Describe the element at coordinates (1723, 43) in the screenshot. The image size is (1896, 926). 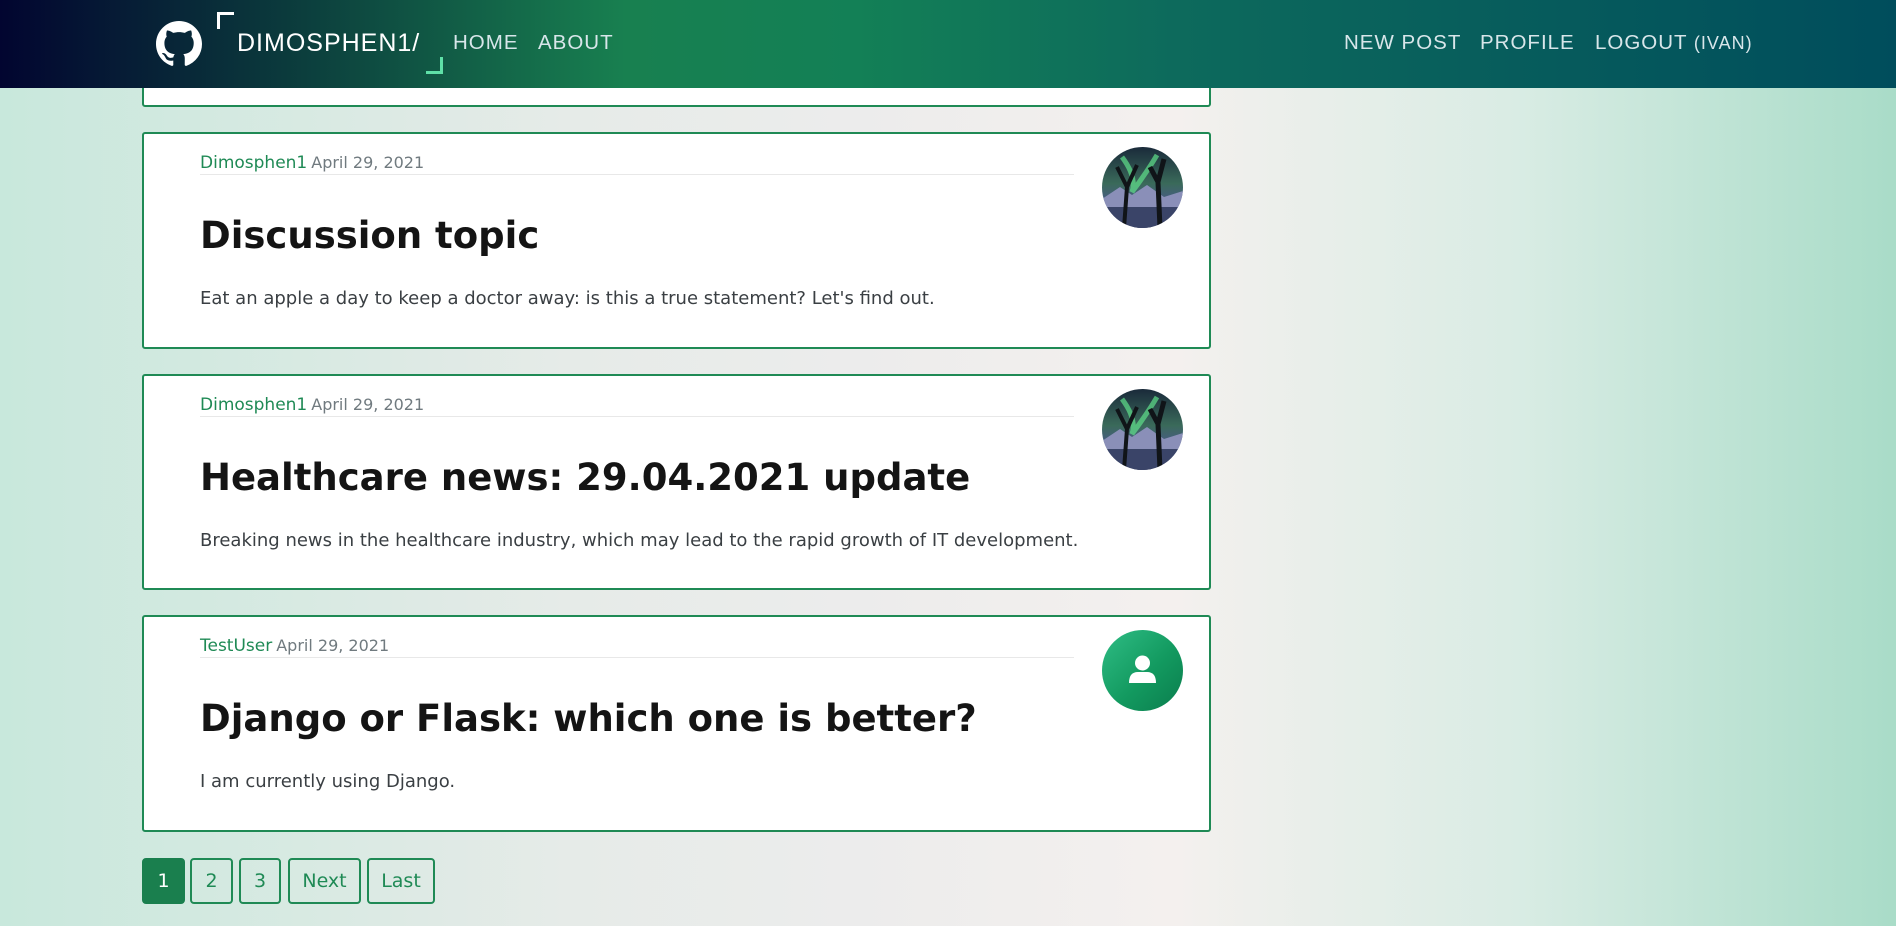
I see `logout-username: (IVAN)` at that location.